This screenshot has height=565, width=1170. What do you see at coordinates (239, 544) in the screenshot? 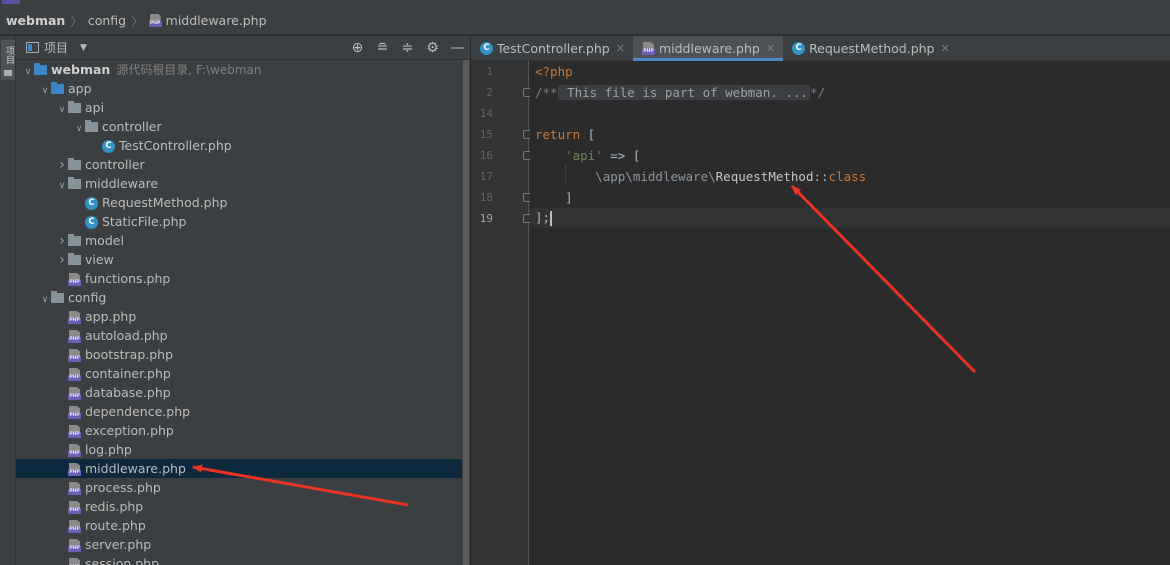
I see `tree-item: server.php` at bounding box center [239, 544].